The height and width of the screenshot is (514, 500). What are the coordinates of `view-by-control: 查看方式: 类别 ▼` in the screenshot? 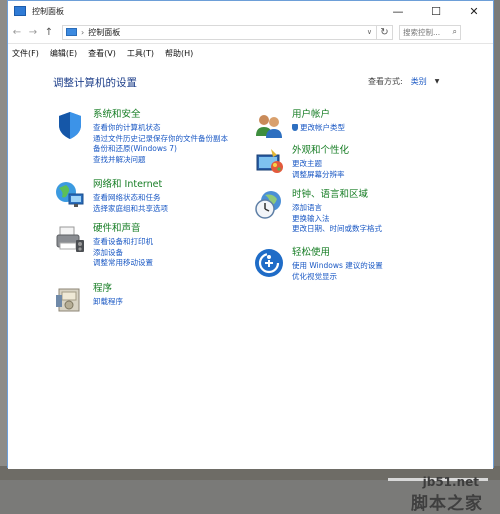 It's located at (403, 81).